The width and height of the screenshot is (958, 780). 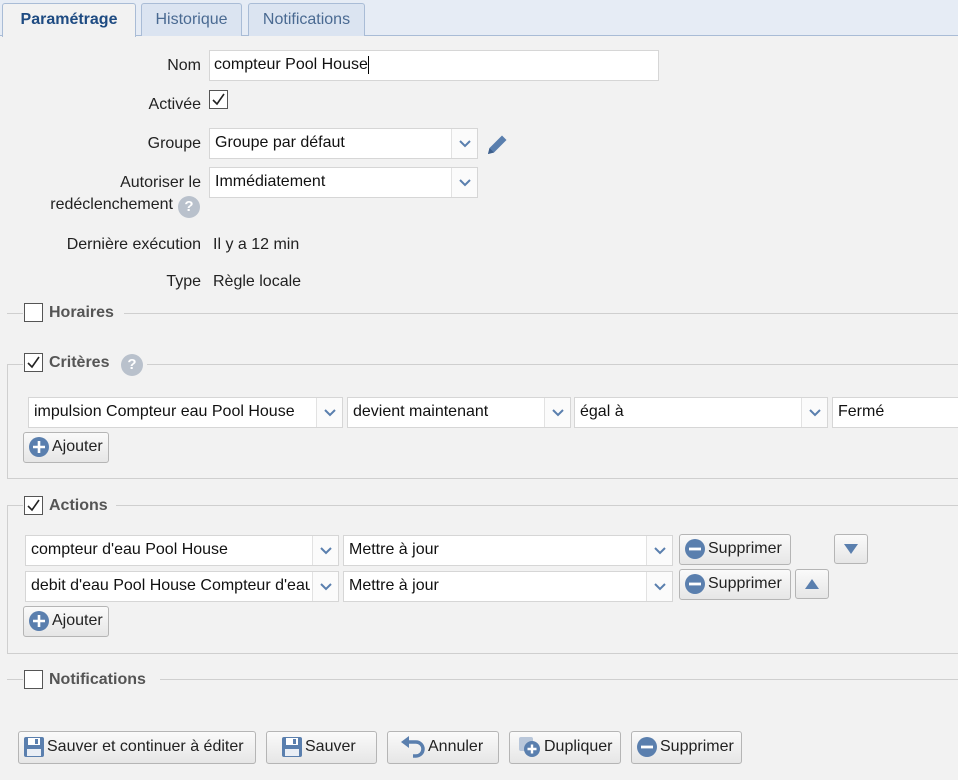 I want to click on action-delete-label-2: Supprimer, so click(x=745, y=583).